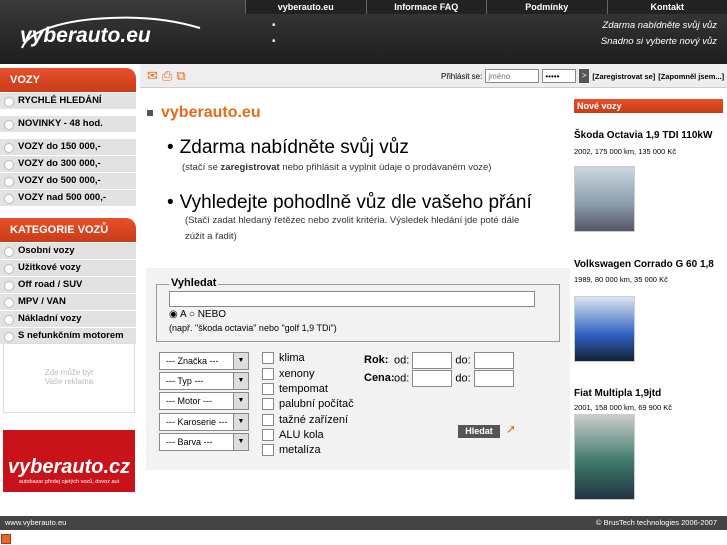  I want to click on footer-url: www.vyberauto.eu, so click(35, 523).